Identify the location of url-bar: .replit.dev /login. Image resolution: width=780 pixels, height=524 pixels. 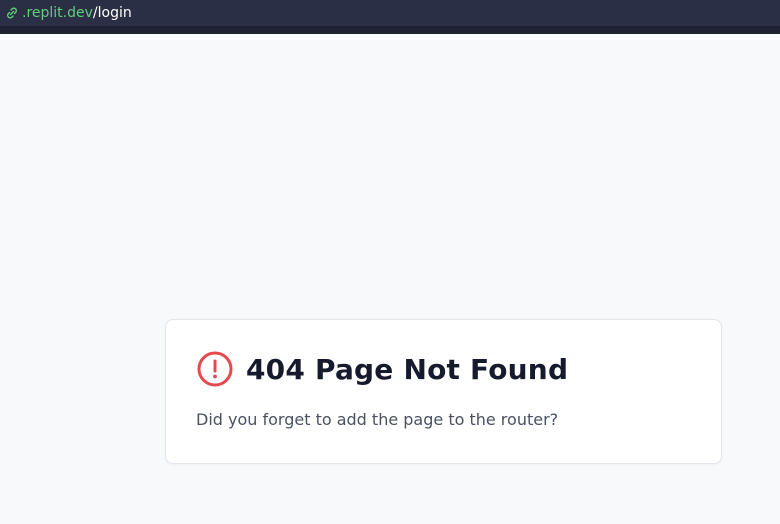
(390, 13).